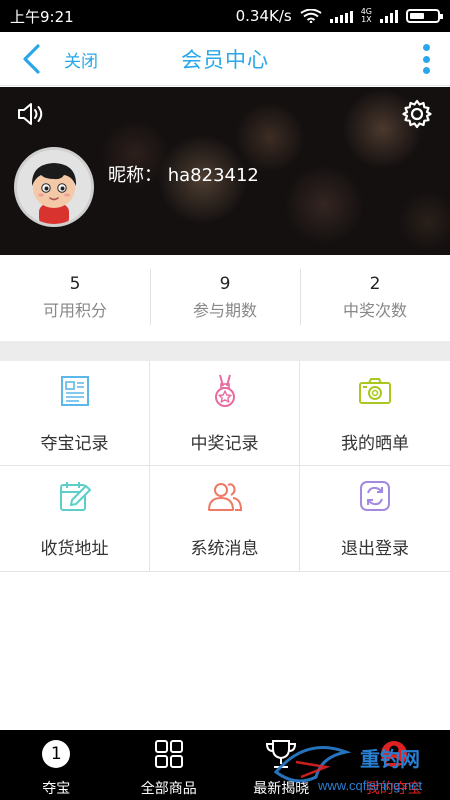 The width and height of the screenshot is (450, 800). What do you see at coordinates (224, 444) in the screenshot?
I see `menu-item-label: 中奖记录` at bounding box center [224, 444].